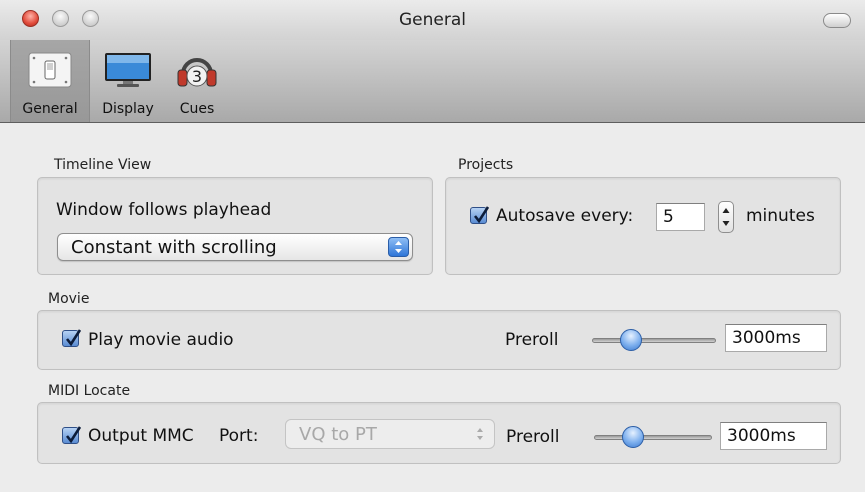 This screenshot has width=865, height=492. What do you see at coordinates (141, 436) in the screenshot?
I see `output-mmc-label: Output MMC` at bounding box center [141, 436].